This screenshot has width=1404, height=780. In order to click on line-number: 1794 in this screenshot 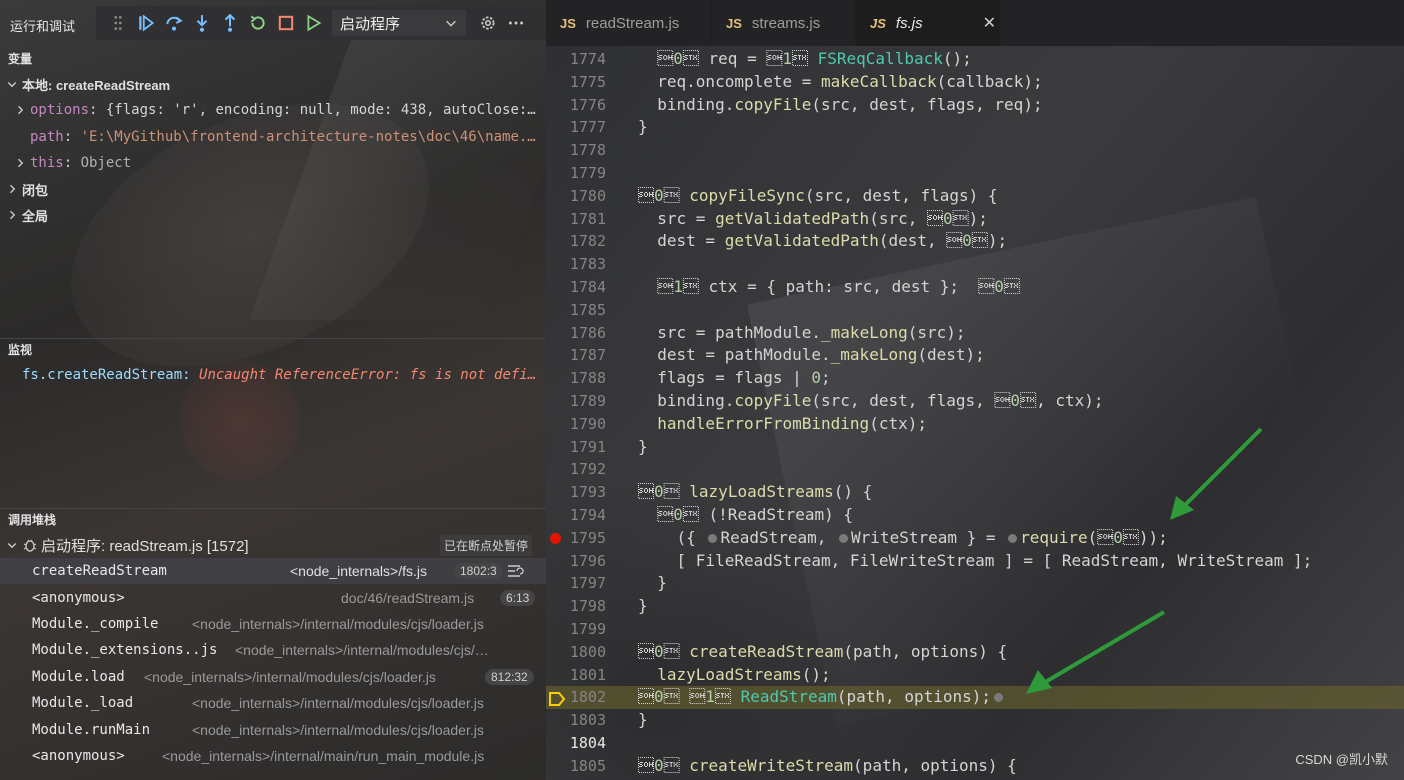, I will do `click(576, 515)`.